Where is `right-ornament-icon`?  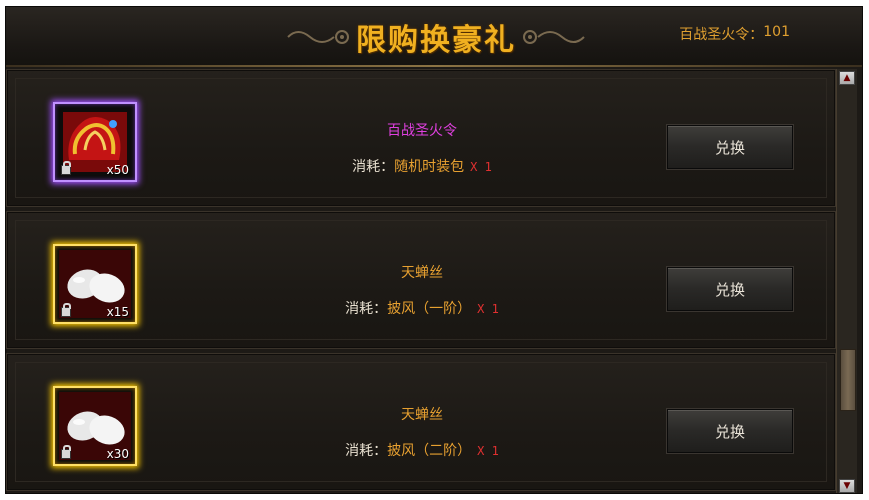
right-ornament-icon is located at coordinates (554, 37).